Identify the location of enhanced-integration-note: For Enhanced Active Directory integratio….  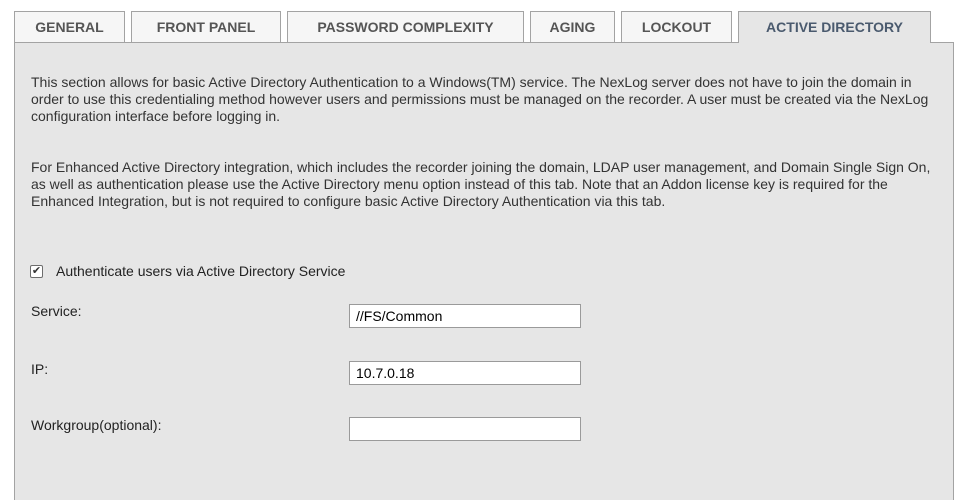
(481, 184).